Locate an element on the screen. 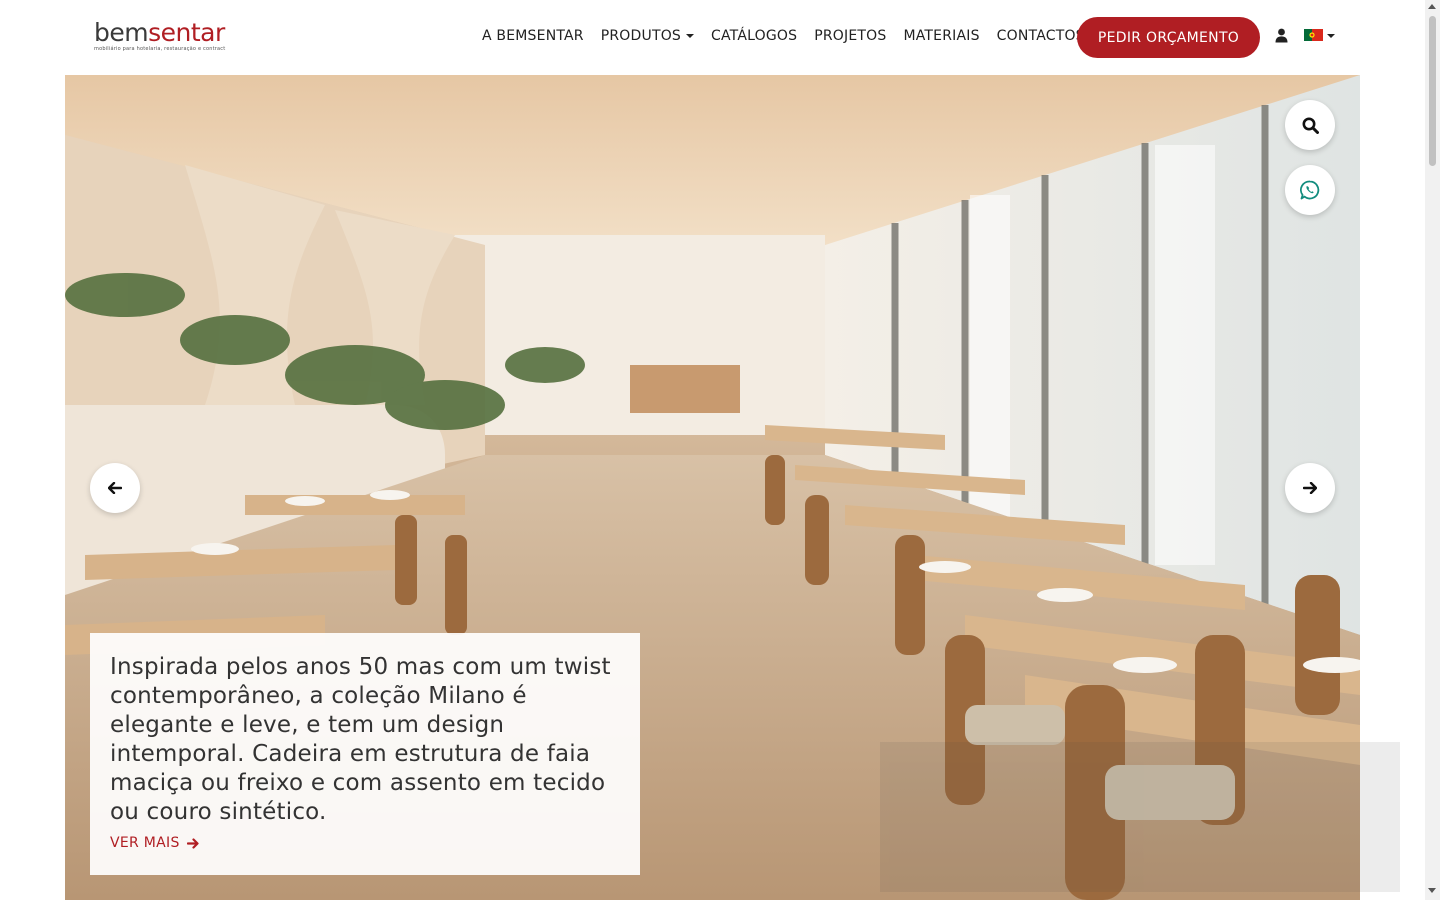  search-icon is located at coordinates (1310, 125).